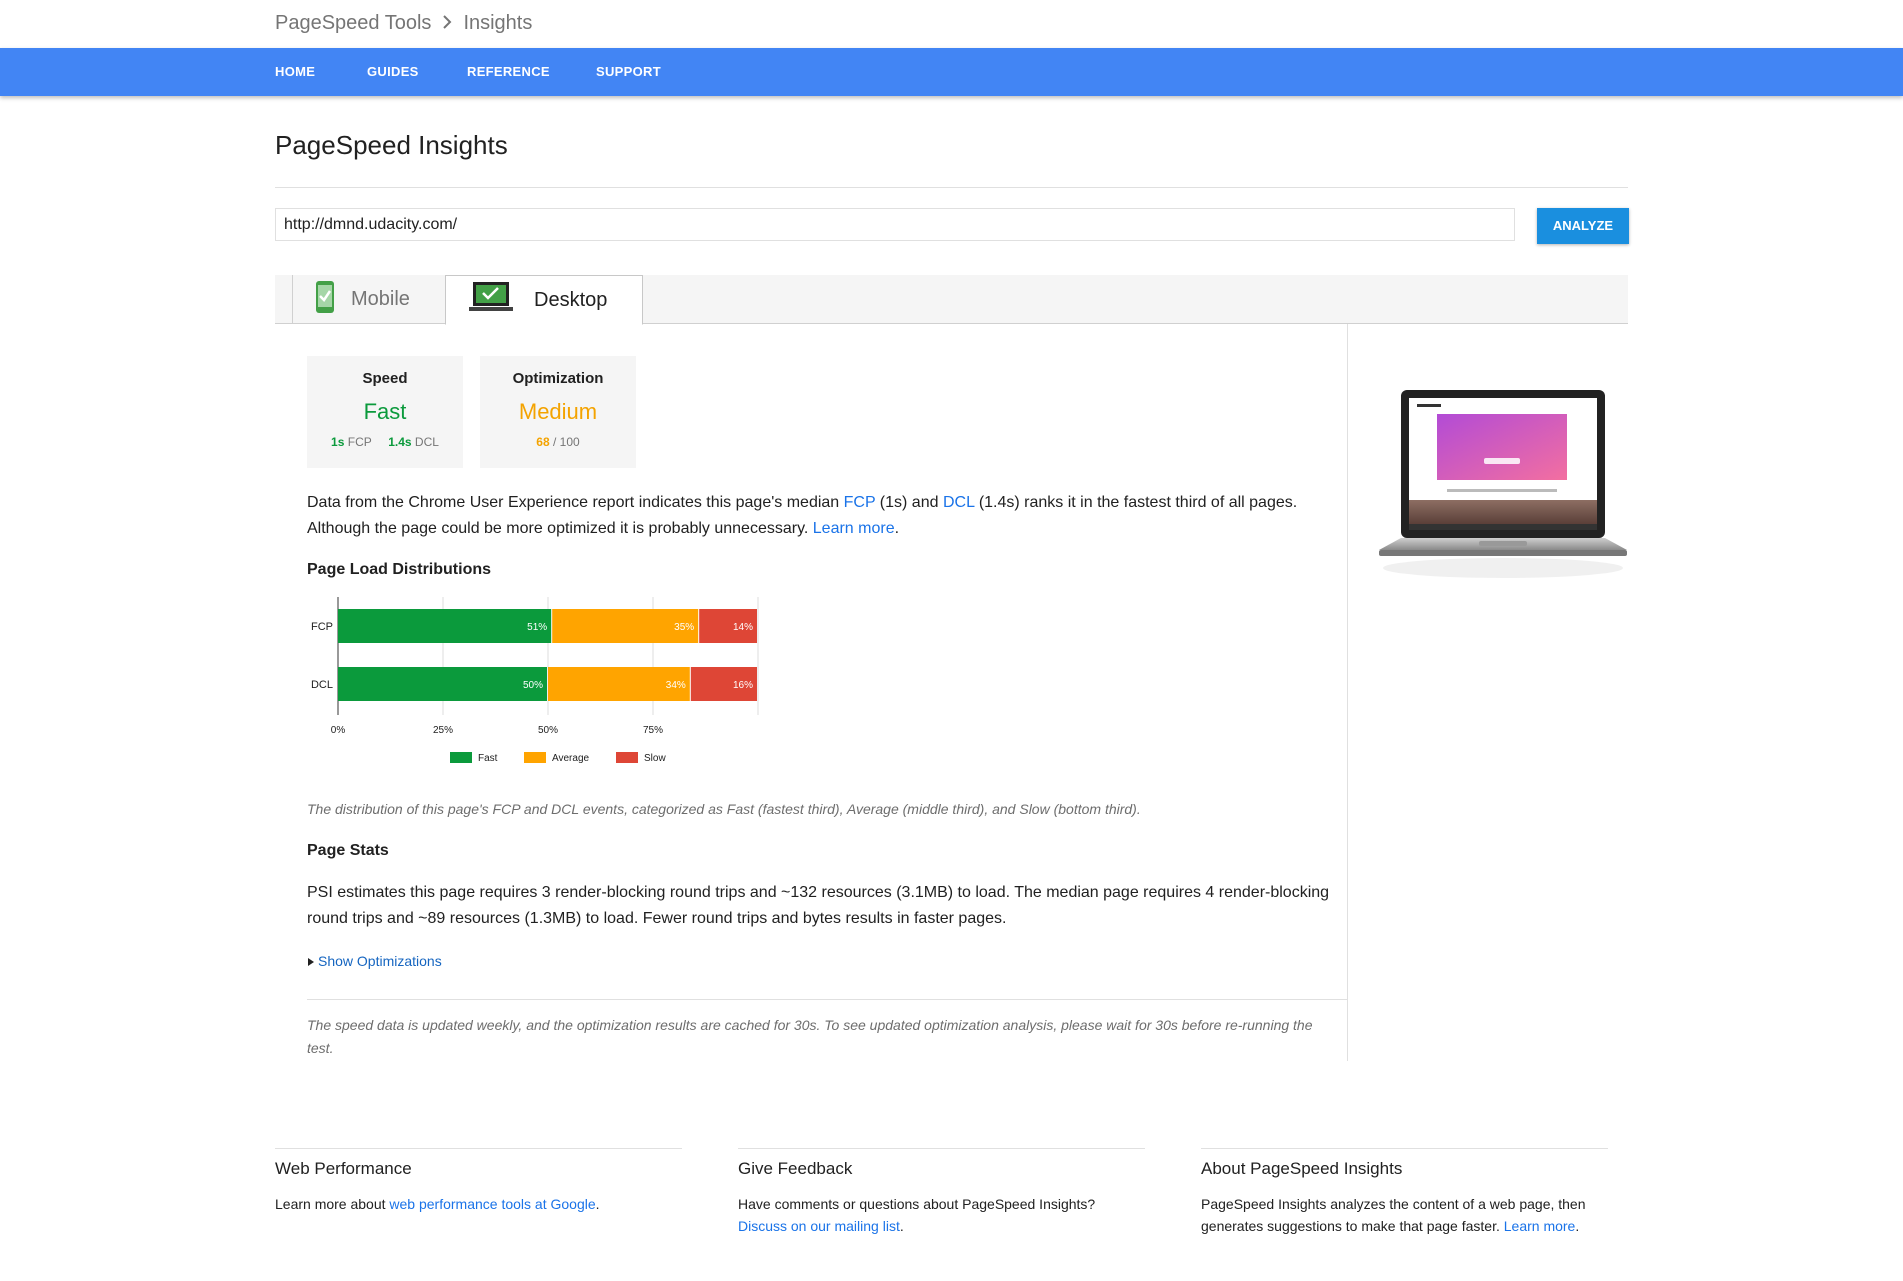 The height and width of the screenshot is (1281, 1903). I want to click on nav-reference: REFERENCE, so click(508, 72).